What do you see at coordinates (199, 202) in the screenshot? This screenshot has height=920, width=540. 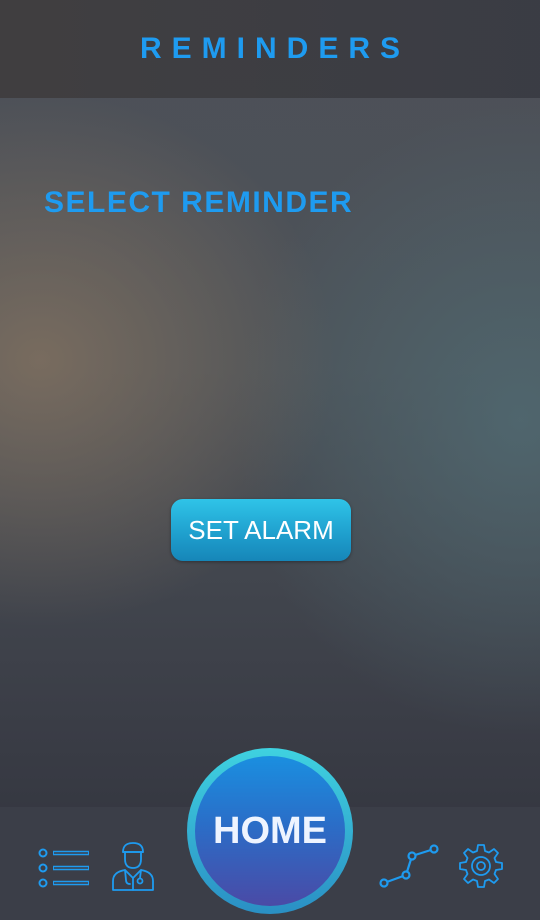 I see `select-reminder-heading: SELECT REMINDER` at bounding box center [199, 202].